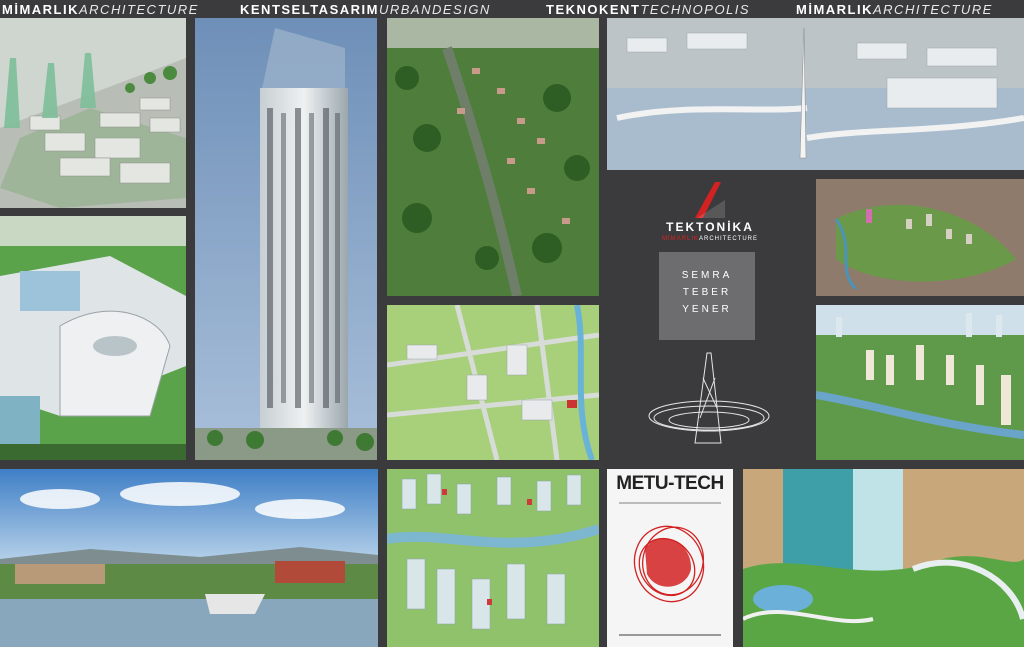 Image resolution: width=1024 pixels, height=647 pixels. I want to click on name-yener: YENER, so click(707, 309).